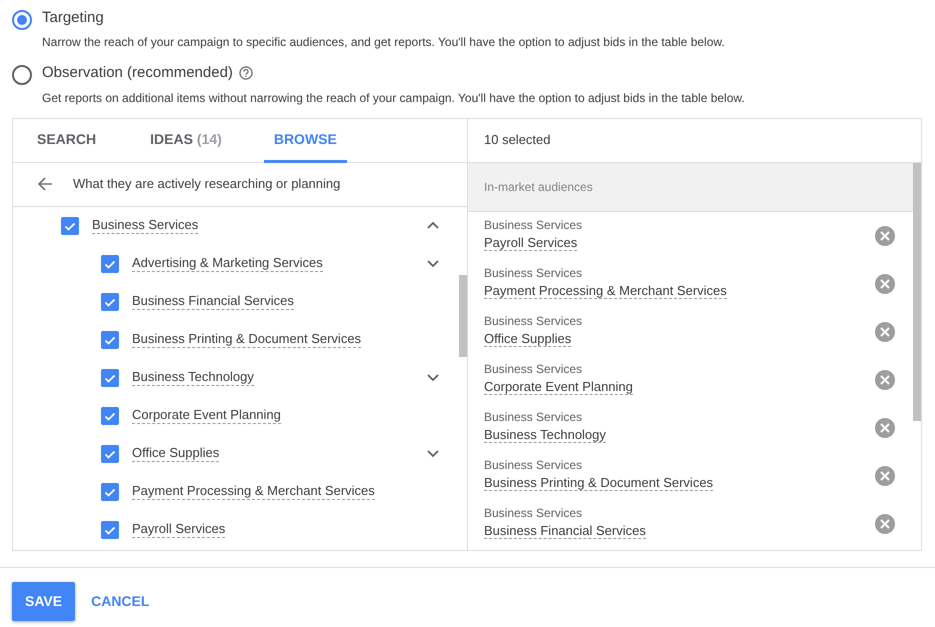  What do you see at coordinates (605, 291) in the screenshot?
I see `audience-label: Payment Processing & Merchant Services` at bounding box center [605, 291].